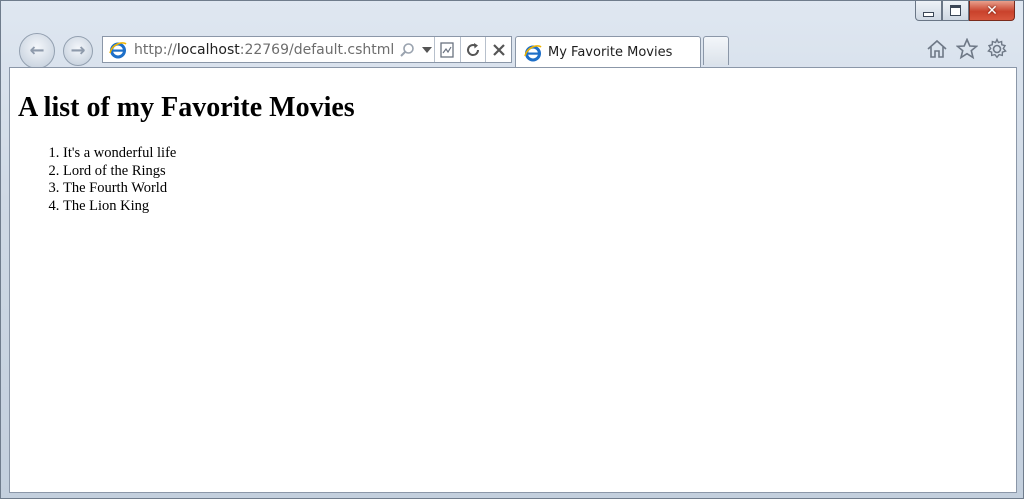  What do you see at coordinates (119, 189) in the screenshot?
I see `list-item: The Fourth World` at bounding box center [119, 189].